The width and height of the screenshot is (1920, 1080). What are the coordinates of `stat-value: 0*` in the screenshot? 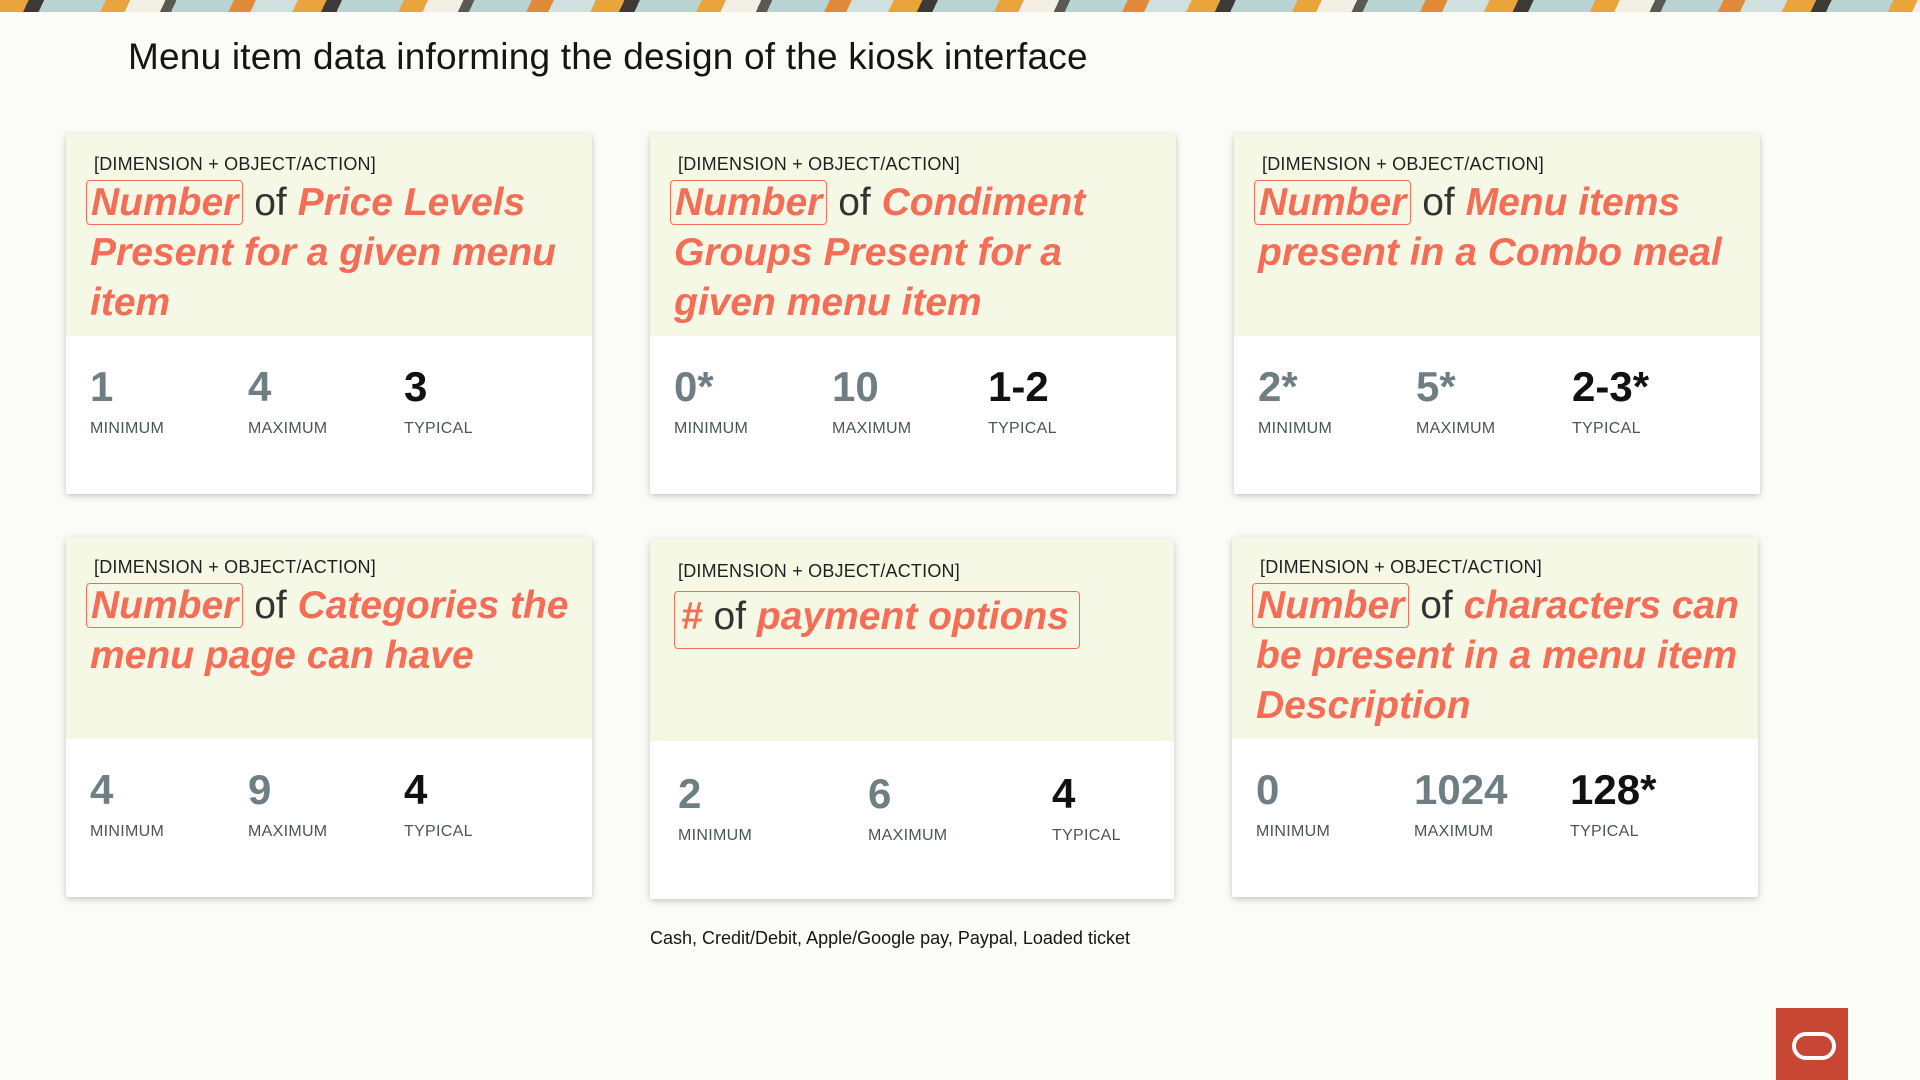 It's located at (694, 386).